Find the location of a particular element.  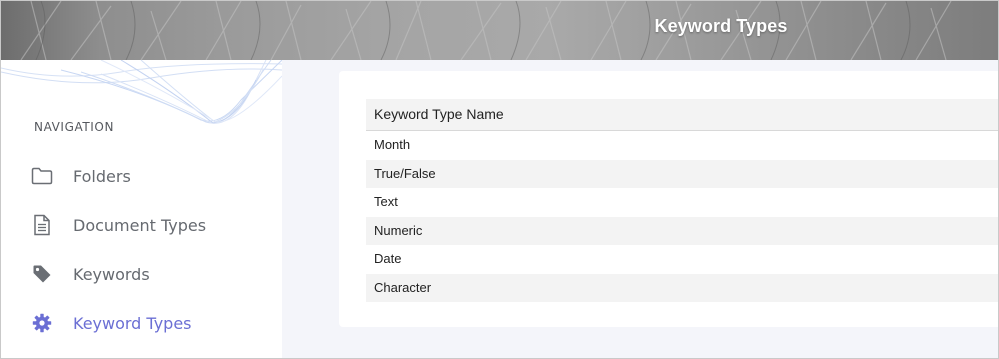

folder-icon is located at coordinates (42, 176).